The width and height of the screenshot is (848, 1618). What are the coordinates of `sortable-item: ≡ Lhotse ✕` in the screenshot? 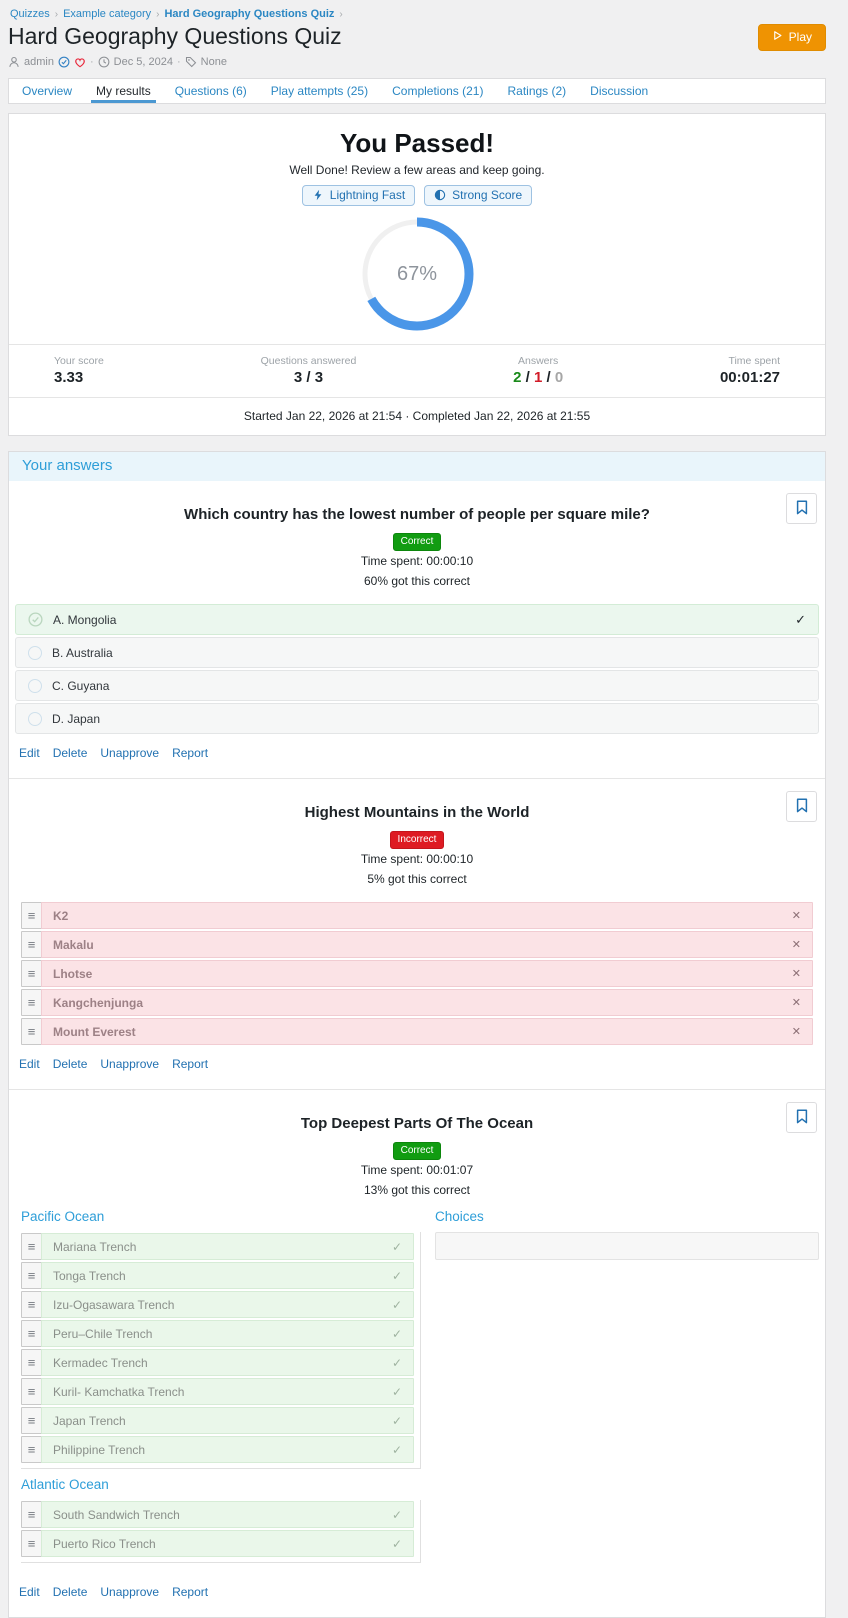 It's located at (417, 973).